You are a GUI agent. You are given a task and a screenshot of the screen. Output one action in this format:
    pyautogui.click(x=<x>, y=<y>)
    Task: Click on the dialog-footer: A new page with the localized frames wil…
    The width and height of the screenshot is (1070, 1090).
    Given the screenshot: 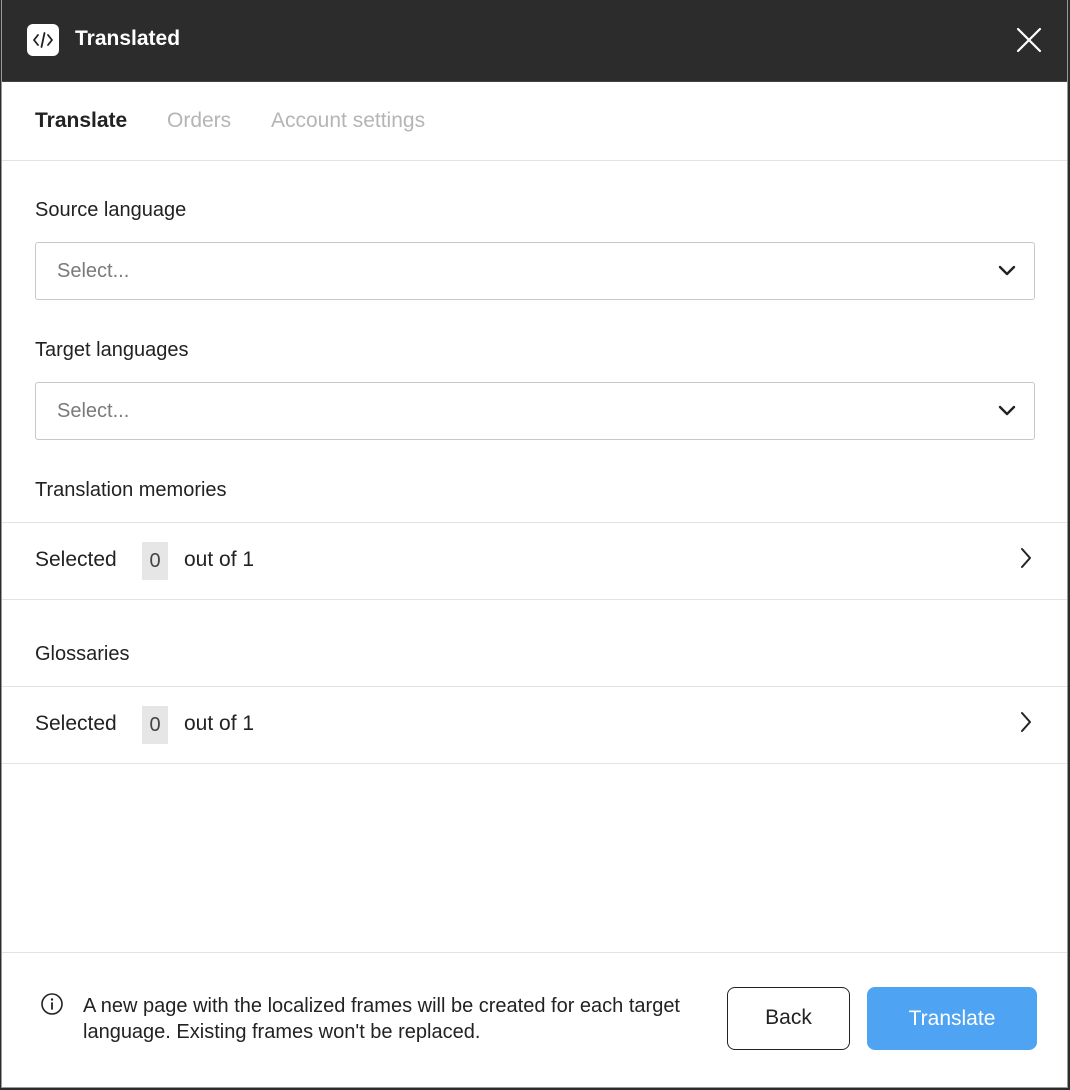 What is the action you would take?
    pyautogui.click(x=534, y=1020)
    